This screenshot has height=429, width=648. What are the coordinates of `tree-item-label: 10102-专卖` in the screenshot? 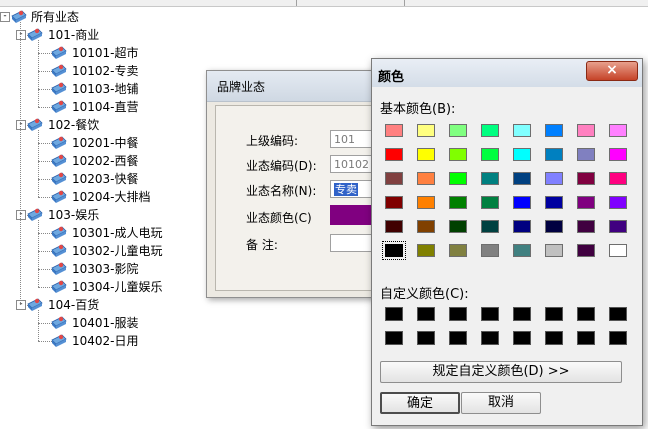 It's located at (105, 70).